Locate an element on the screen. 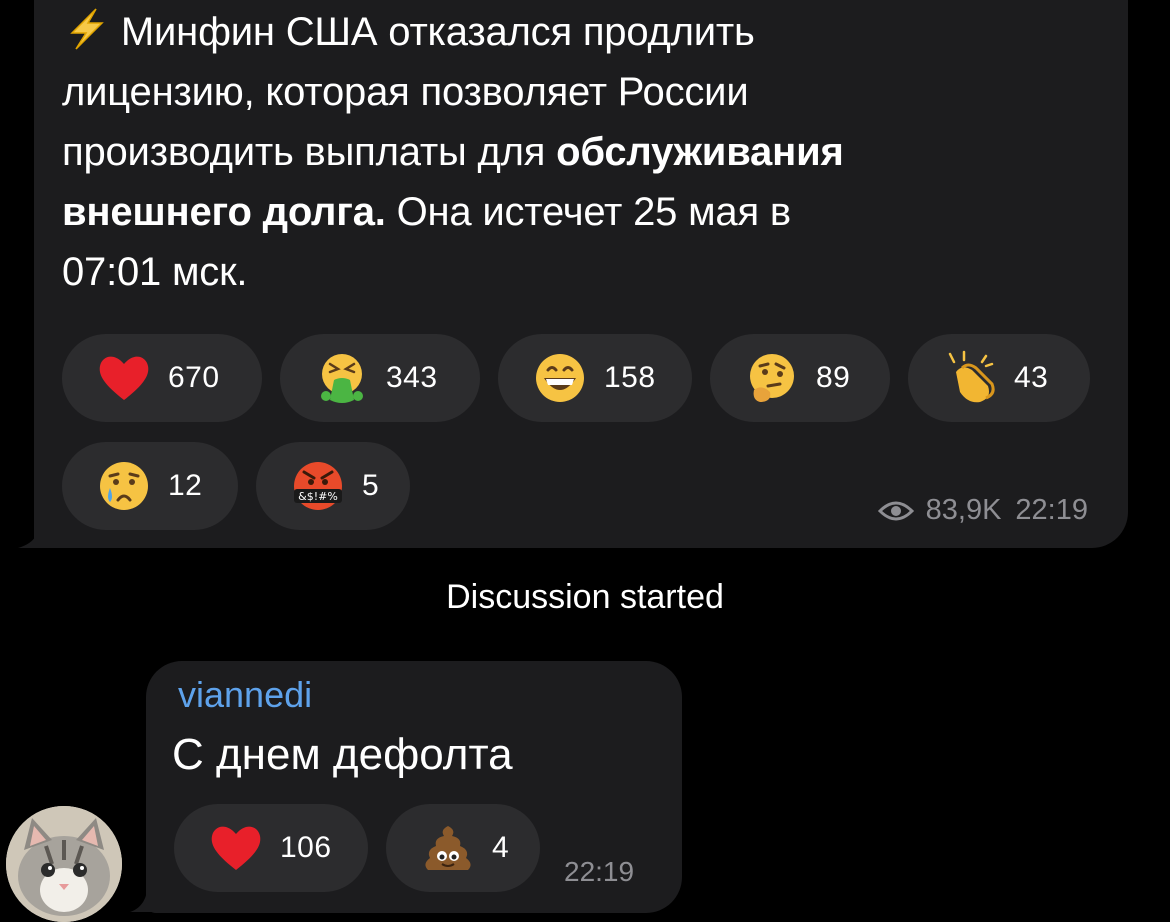  post-line-4: Она истечет 25 мая в is located at coordinates (588, 212).